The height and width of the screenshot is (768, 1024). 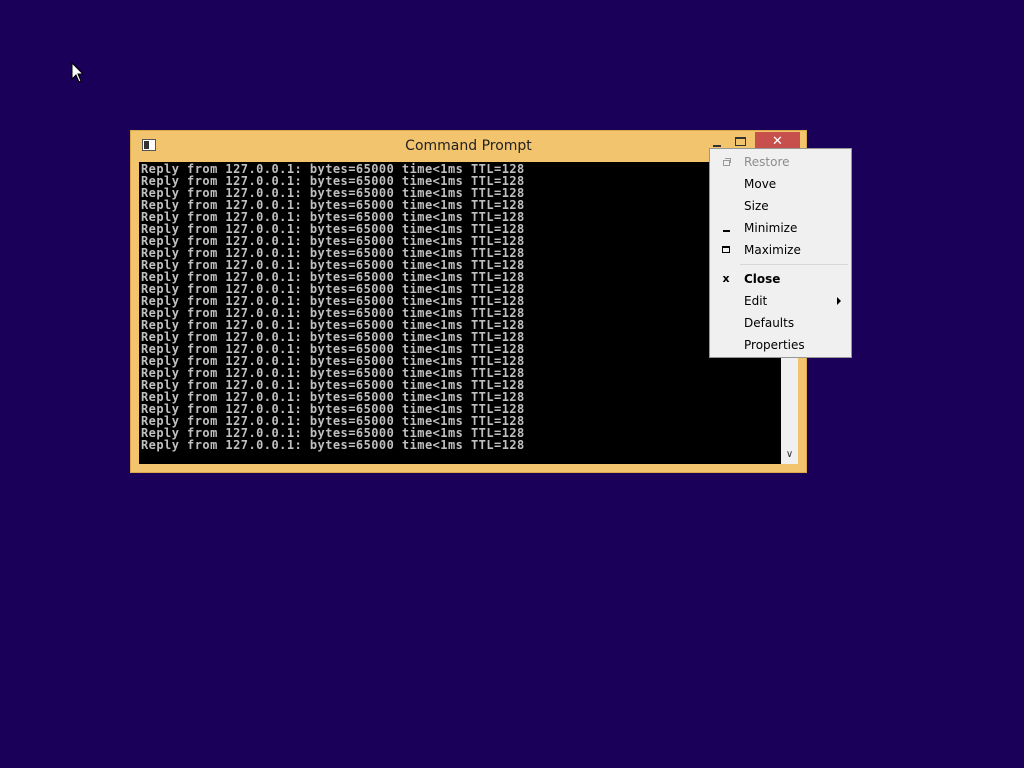 I want to click on menu-item-maximize: Maximize, so click(x=780, y=250).